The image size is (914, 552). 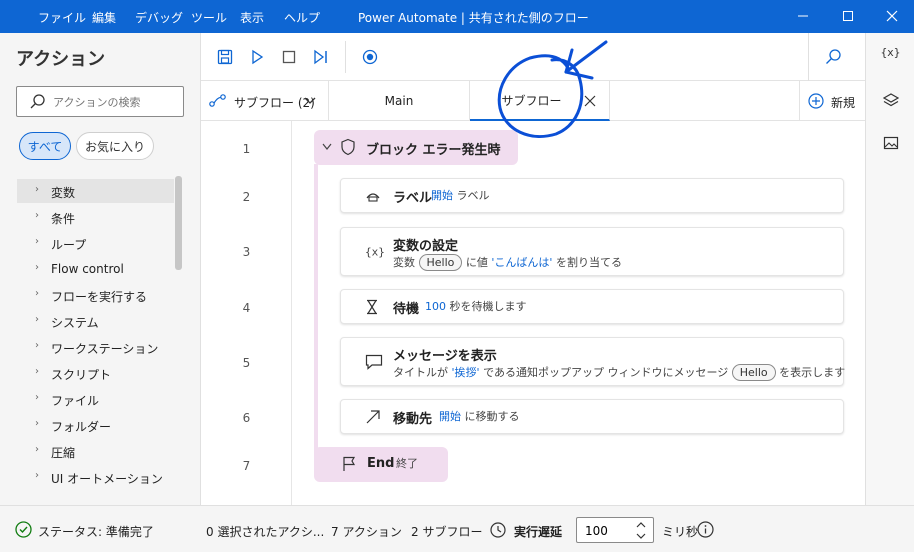 What do you see at coordinates (95, 321) in the screenshot?
I see `category-system: › システム` at bounding box center [95, 321].